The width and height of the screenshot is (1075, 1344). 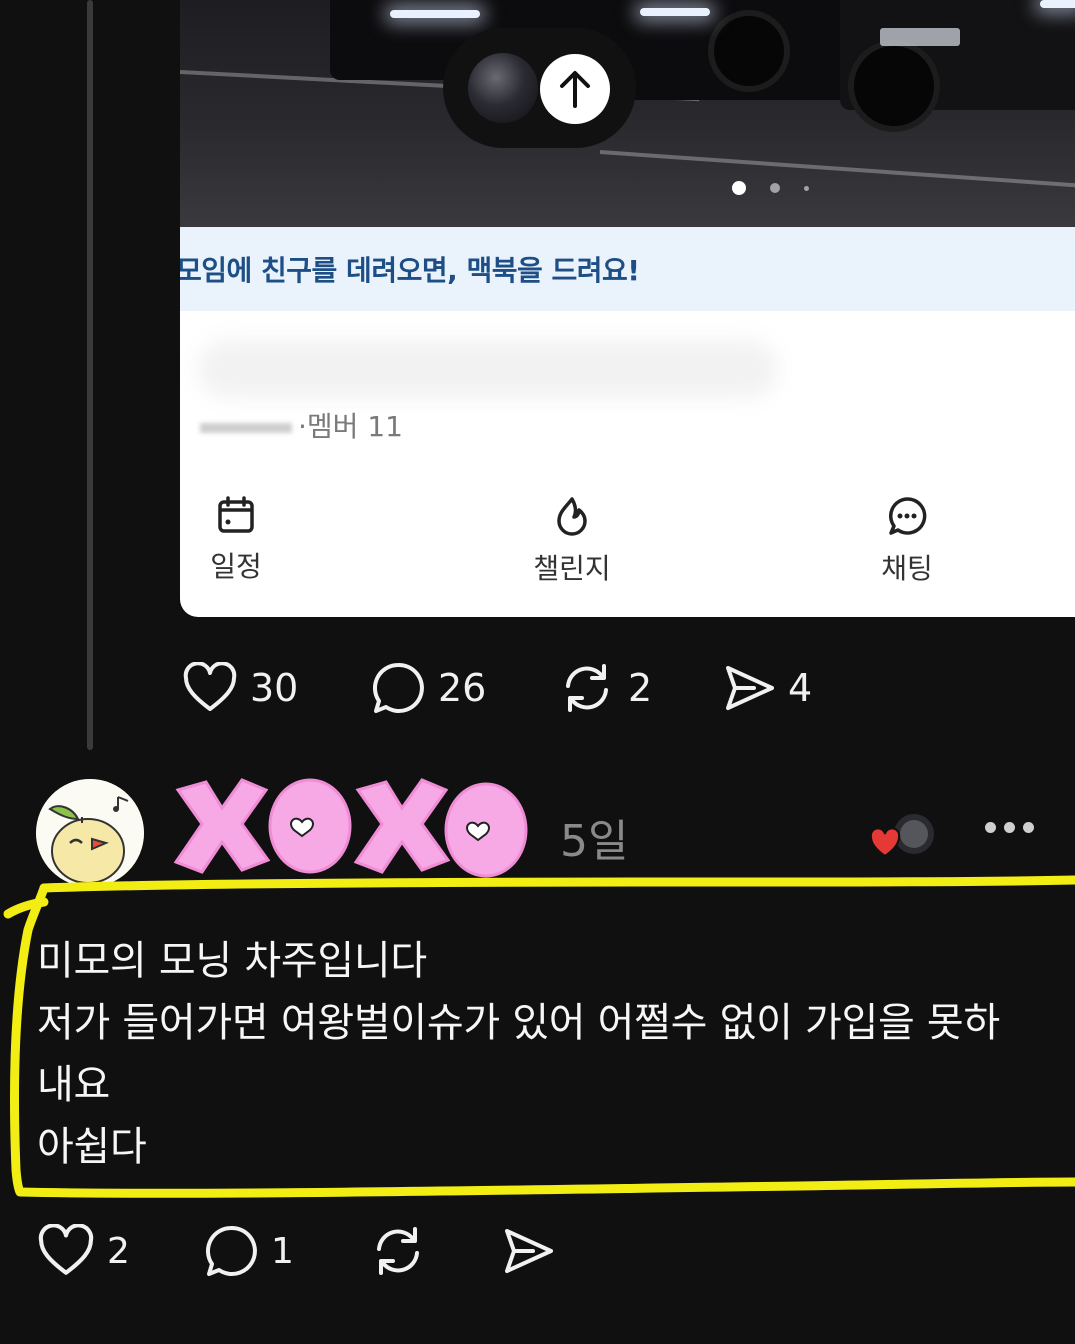 I want to click on like-button: 30, so click(x=276, y=688).